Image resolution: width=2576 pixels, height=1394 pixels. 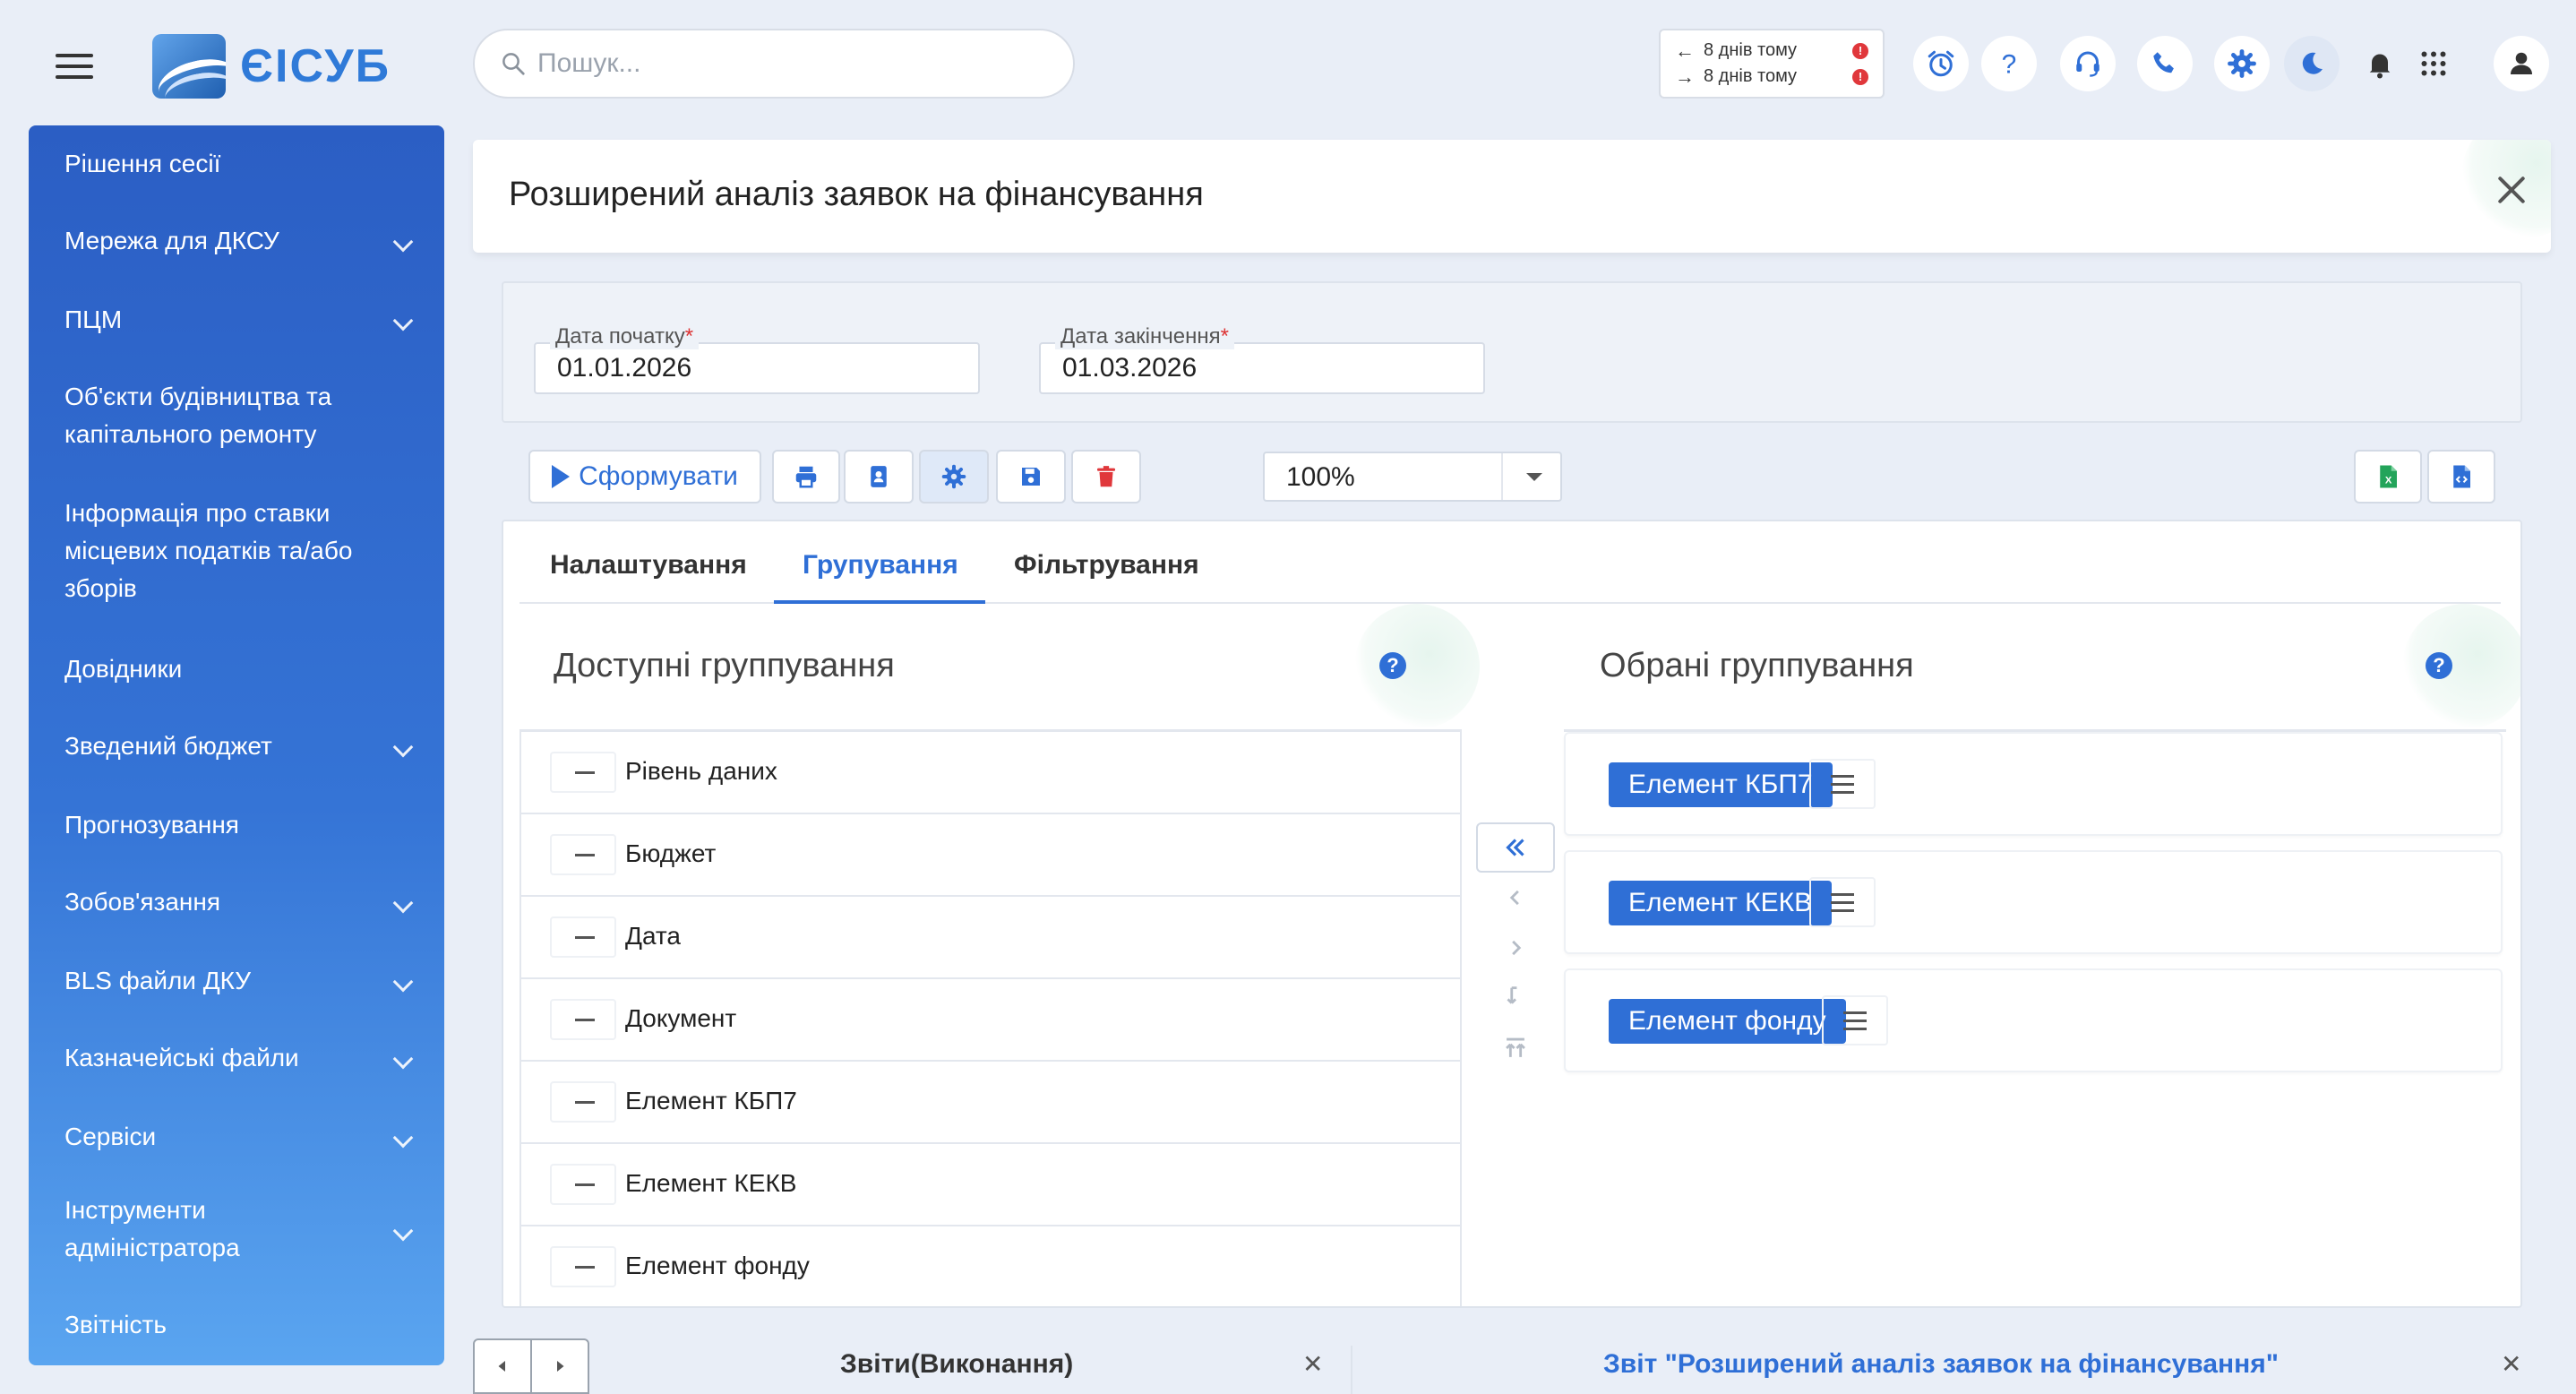 What do you see at coordinates (879, 476) in the screenshot?
I see `user-card-button` at bounding box center [879, 476].